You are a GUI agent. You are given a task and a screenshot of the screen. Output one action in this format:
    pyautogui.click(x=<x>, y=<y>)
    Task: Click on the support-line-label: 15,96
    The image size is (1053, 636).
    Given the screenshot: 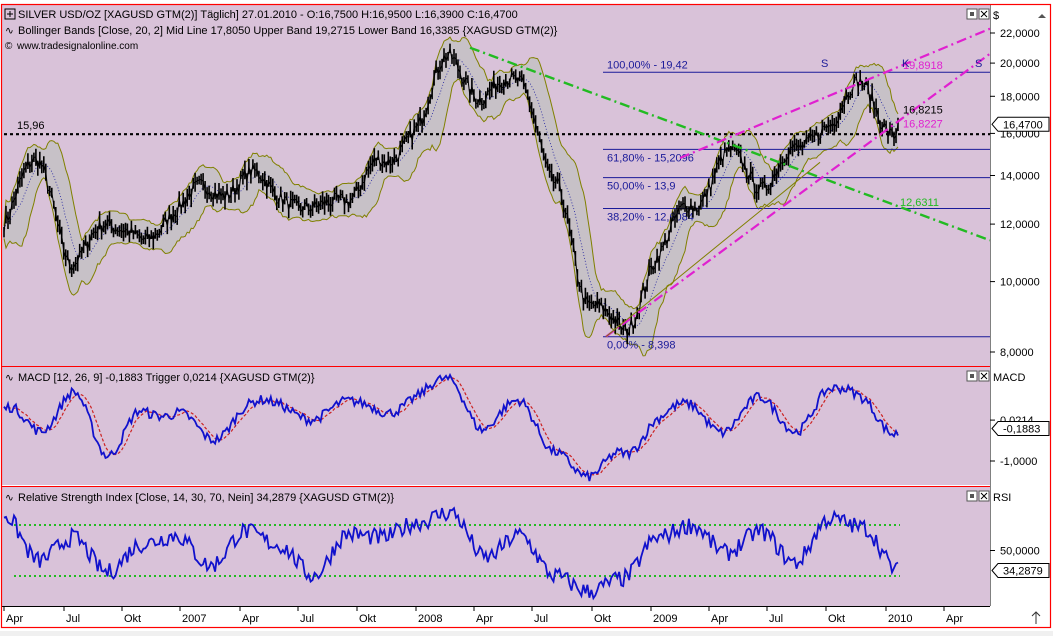 What is the action you would take?
    pyautogui.click(x=31, y=126)
    